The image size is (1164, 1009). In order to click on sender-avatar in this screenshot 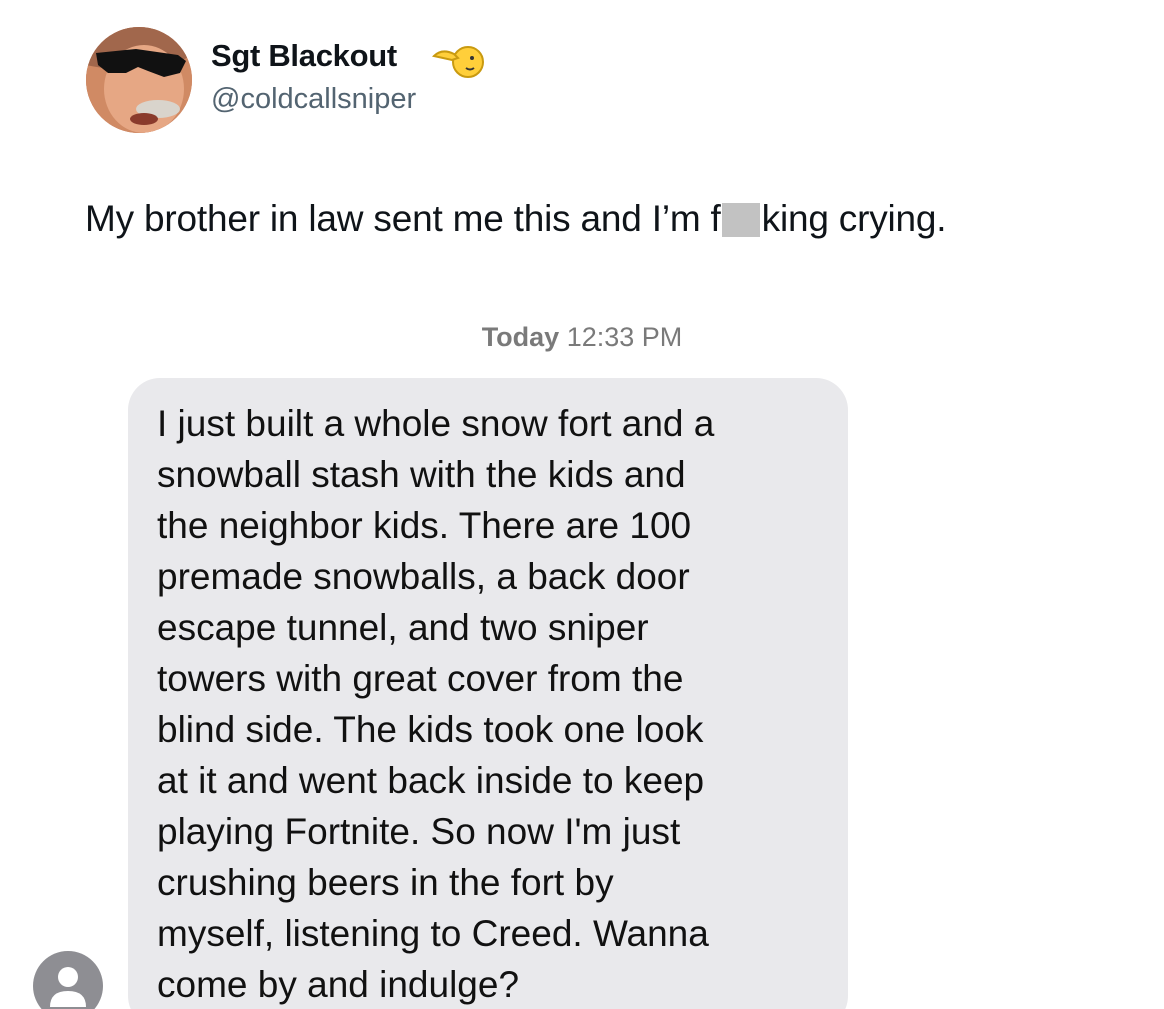, I will do `click(68, 980)`.